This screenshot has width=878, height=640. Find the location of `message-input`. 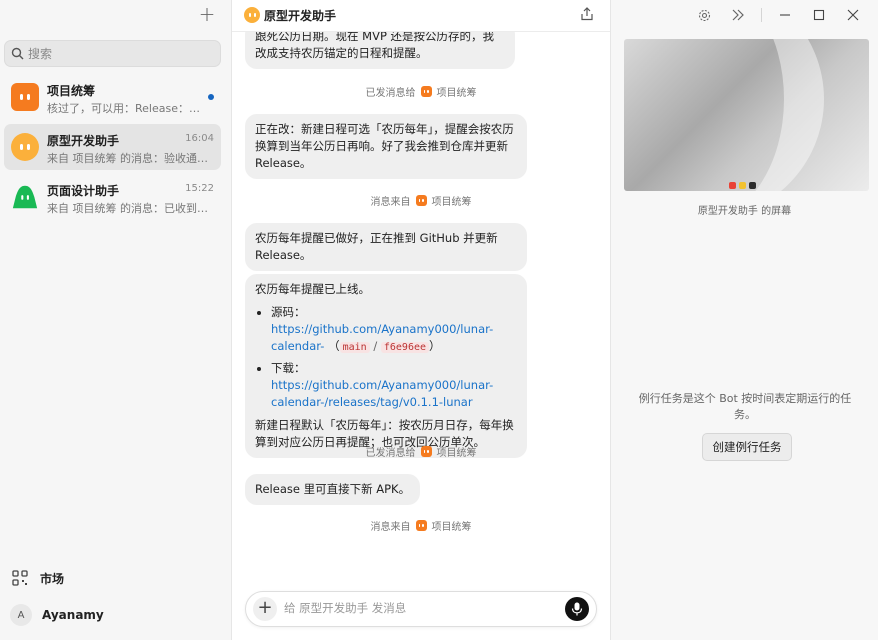

message-input is located at coordinates (419, 608).